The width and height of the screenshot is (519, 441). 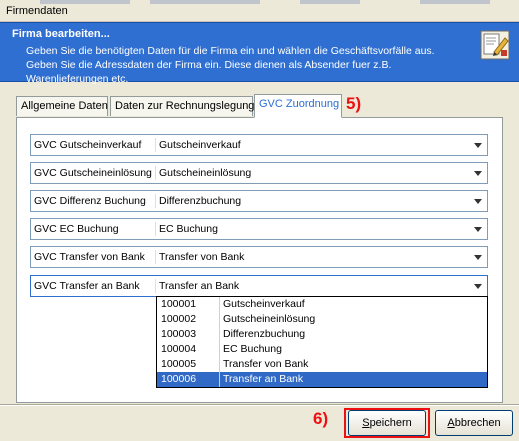 What do you see at coordinates (202, 257) in the screenshot?
I see `row-value: Transfer von Bank` at bounding box center [202, 257].